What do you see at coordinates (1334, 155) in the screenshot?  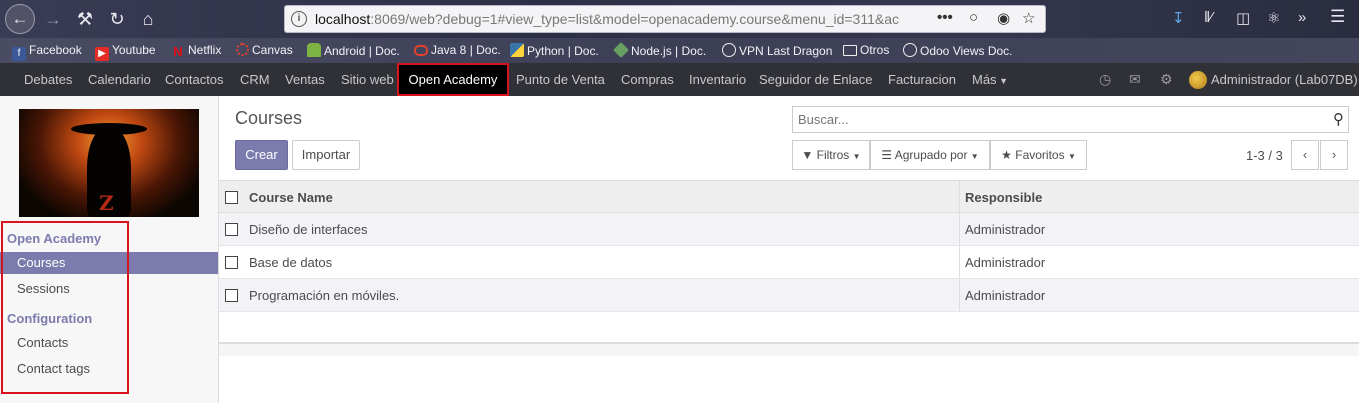 I see `pager-next-button: ›` at bounding box center [1334, 155].